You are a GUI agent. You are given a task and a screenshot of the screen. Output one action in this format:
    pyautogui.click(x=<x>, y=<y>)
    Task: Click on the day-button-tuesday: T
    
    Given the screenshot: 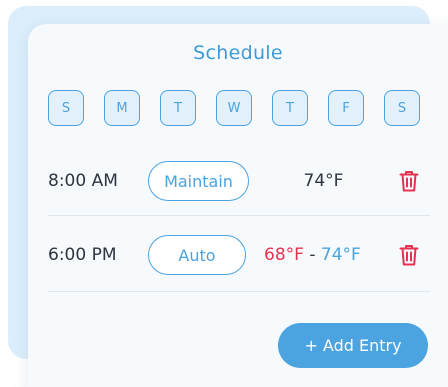 What is the action you would take?
    pyautogui.click(x=178, y=108)
    